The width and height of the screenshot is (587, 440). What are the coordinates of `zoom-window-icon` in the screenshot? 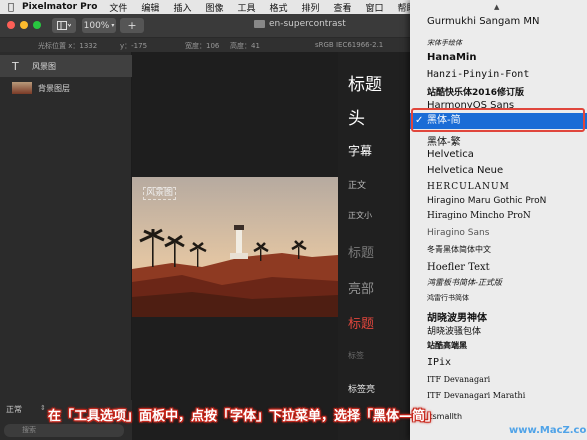 It's located at (37, 25).